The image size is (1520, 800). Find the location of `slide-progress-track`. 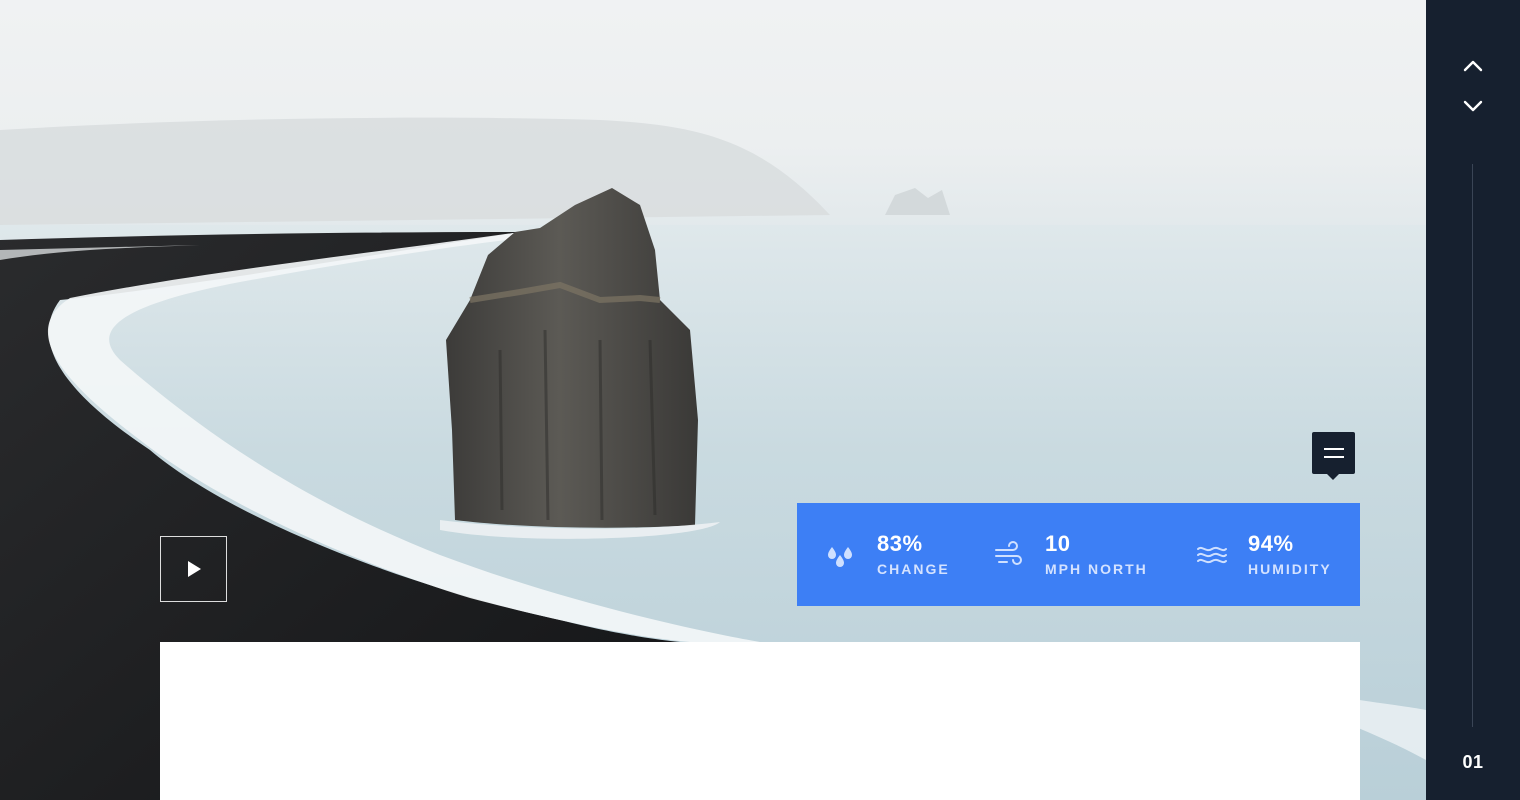

slide-progress-track is located at coordinates (1472, 445).